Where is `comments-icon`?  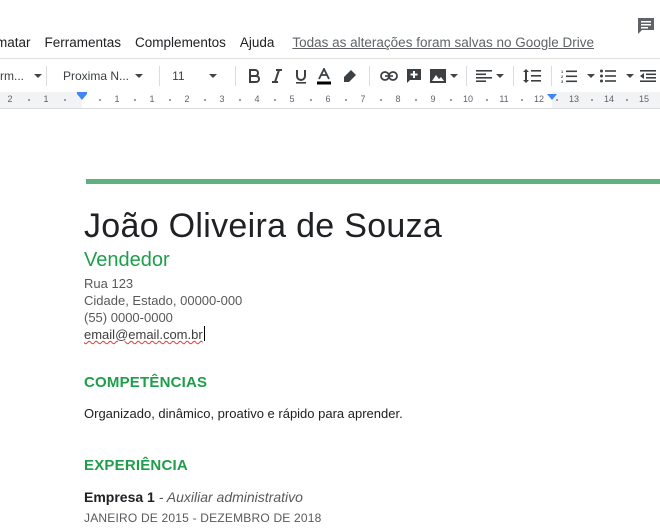
comments-icon is located at coordinates (646, 26).